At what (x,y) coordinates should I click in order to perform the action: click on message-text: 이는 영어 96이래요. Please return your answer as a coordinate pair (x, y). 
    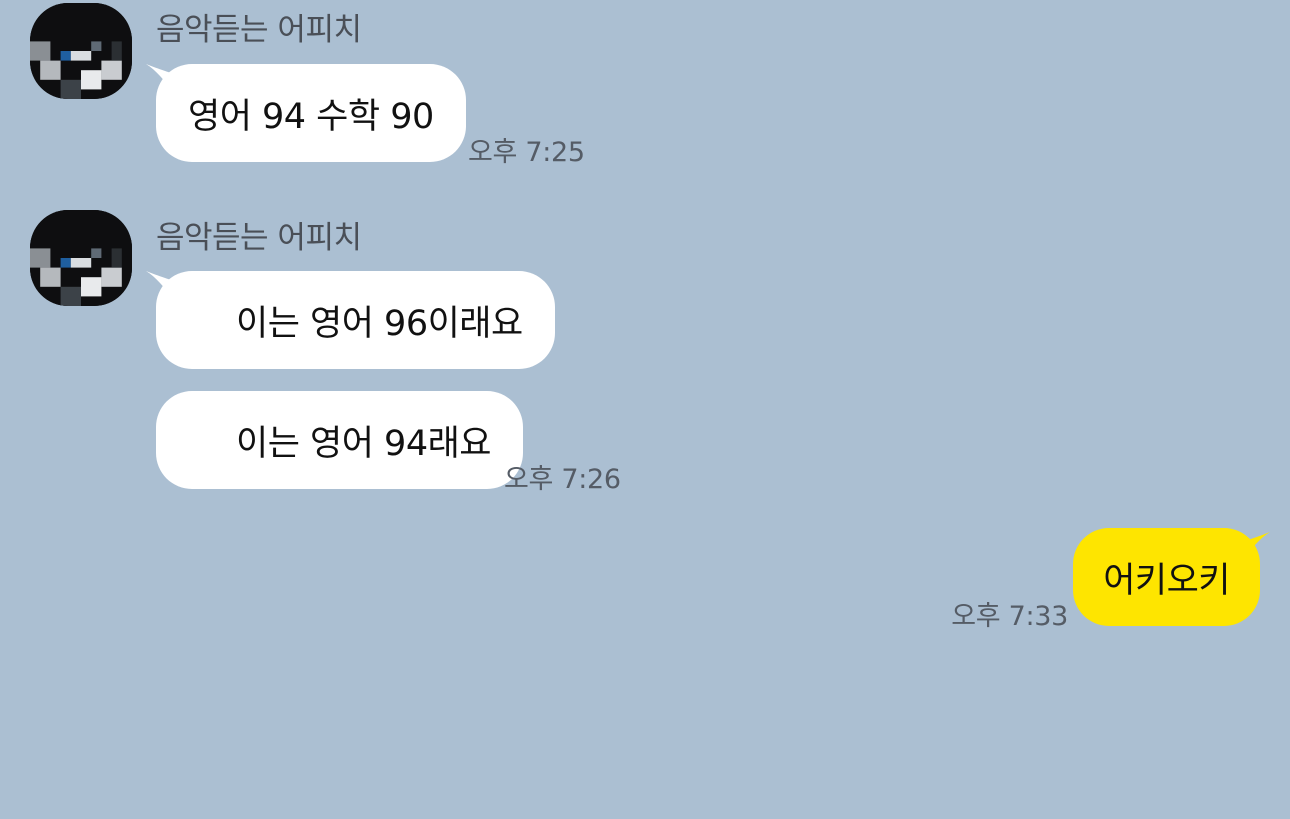
    Looking at the image, I should click on (379, 323).